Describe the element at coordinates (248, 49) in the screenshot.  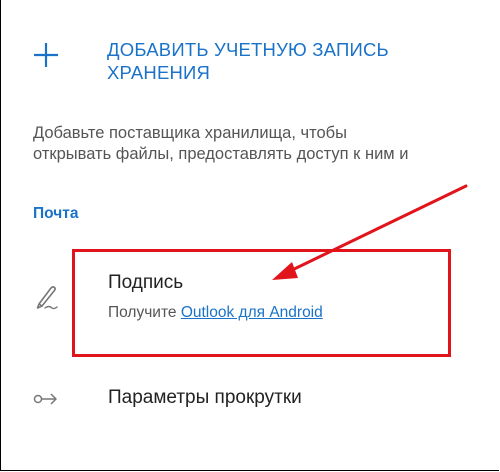
I see `add-storage-label-line1: ДОБАВИТЬ УЧЕТНУЮ ЗАПИСЬ` at that location.